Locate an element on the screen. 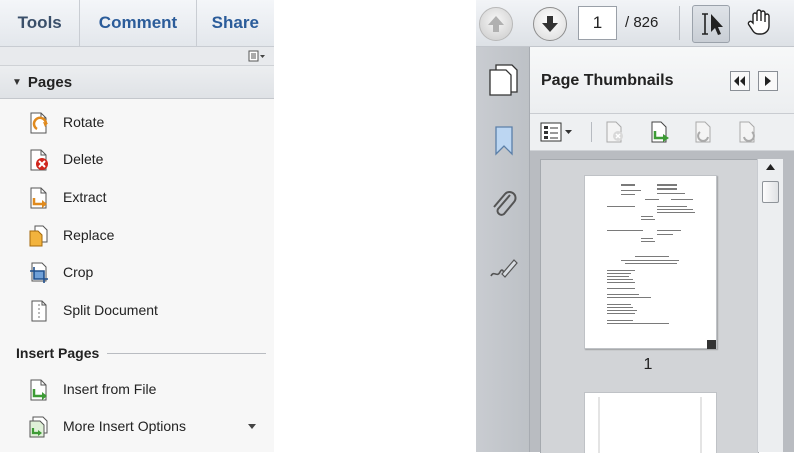 The height and width of the screenshot is (458, 794). more-insert-options-label: More Insert Options is located at coordinates (124, 426).